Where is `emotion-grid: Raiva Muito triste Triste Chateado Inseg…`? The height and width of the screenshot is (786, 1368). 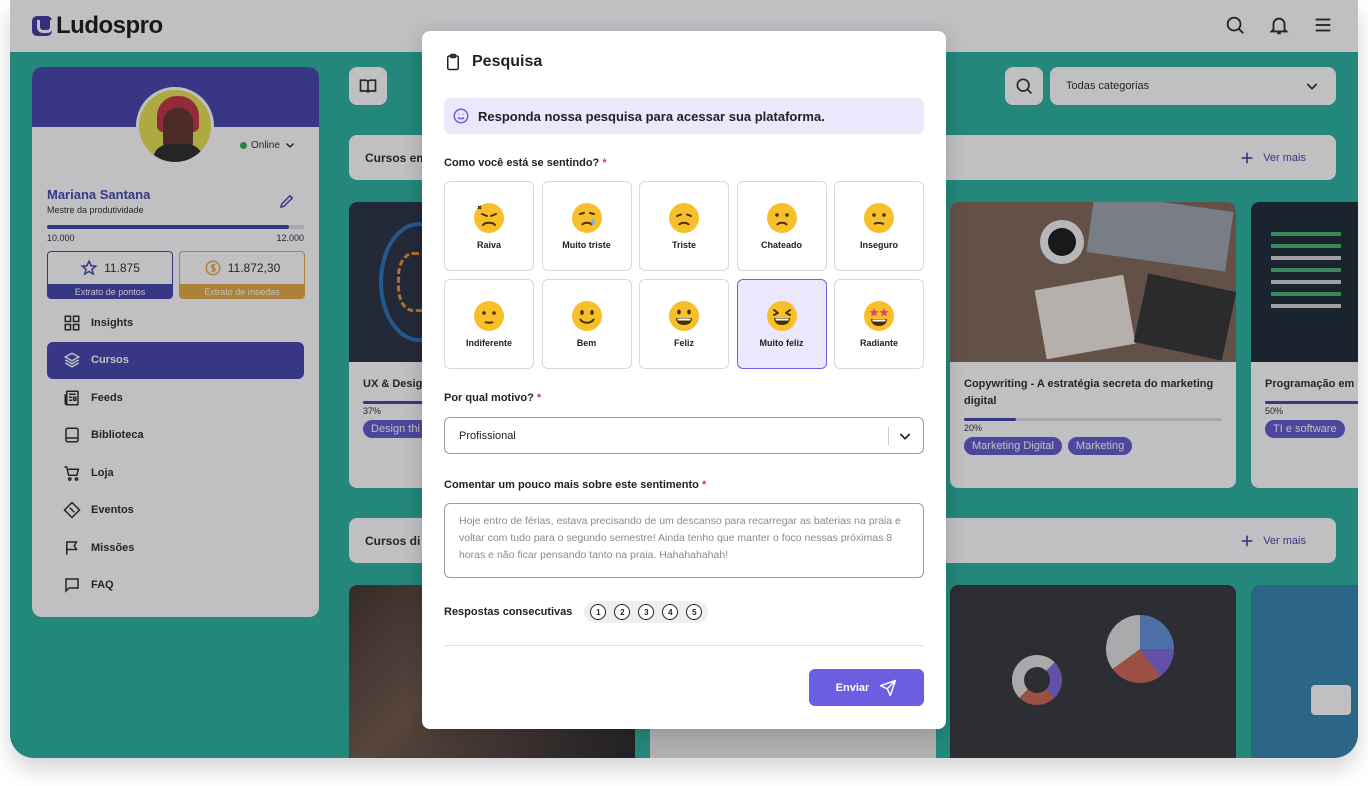 emotion-grid: Raiva Muito triste Triste Chateado Inseg… is located at coordinates (684, 275).